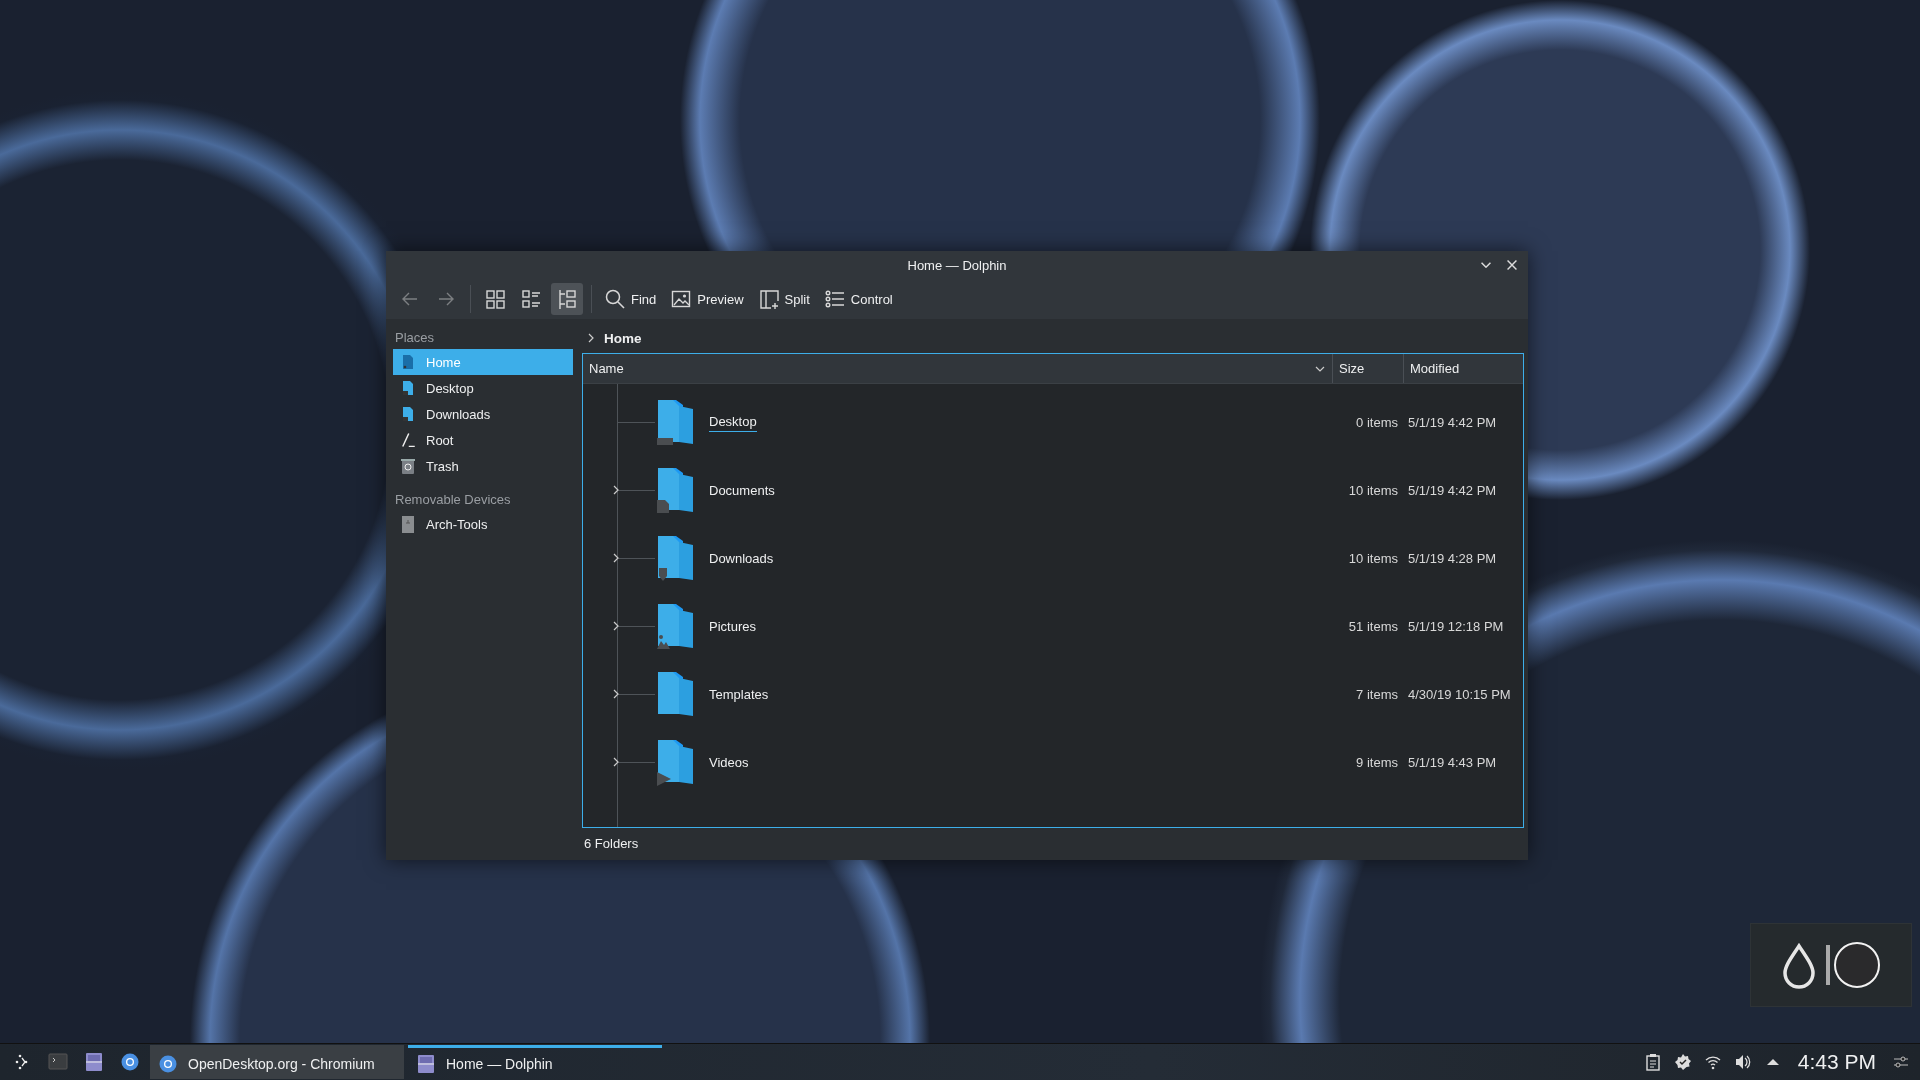 The image size is (1920, 1080). I want to click on sidebar-item: Downloads, so click(483, 414).